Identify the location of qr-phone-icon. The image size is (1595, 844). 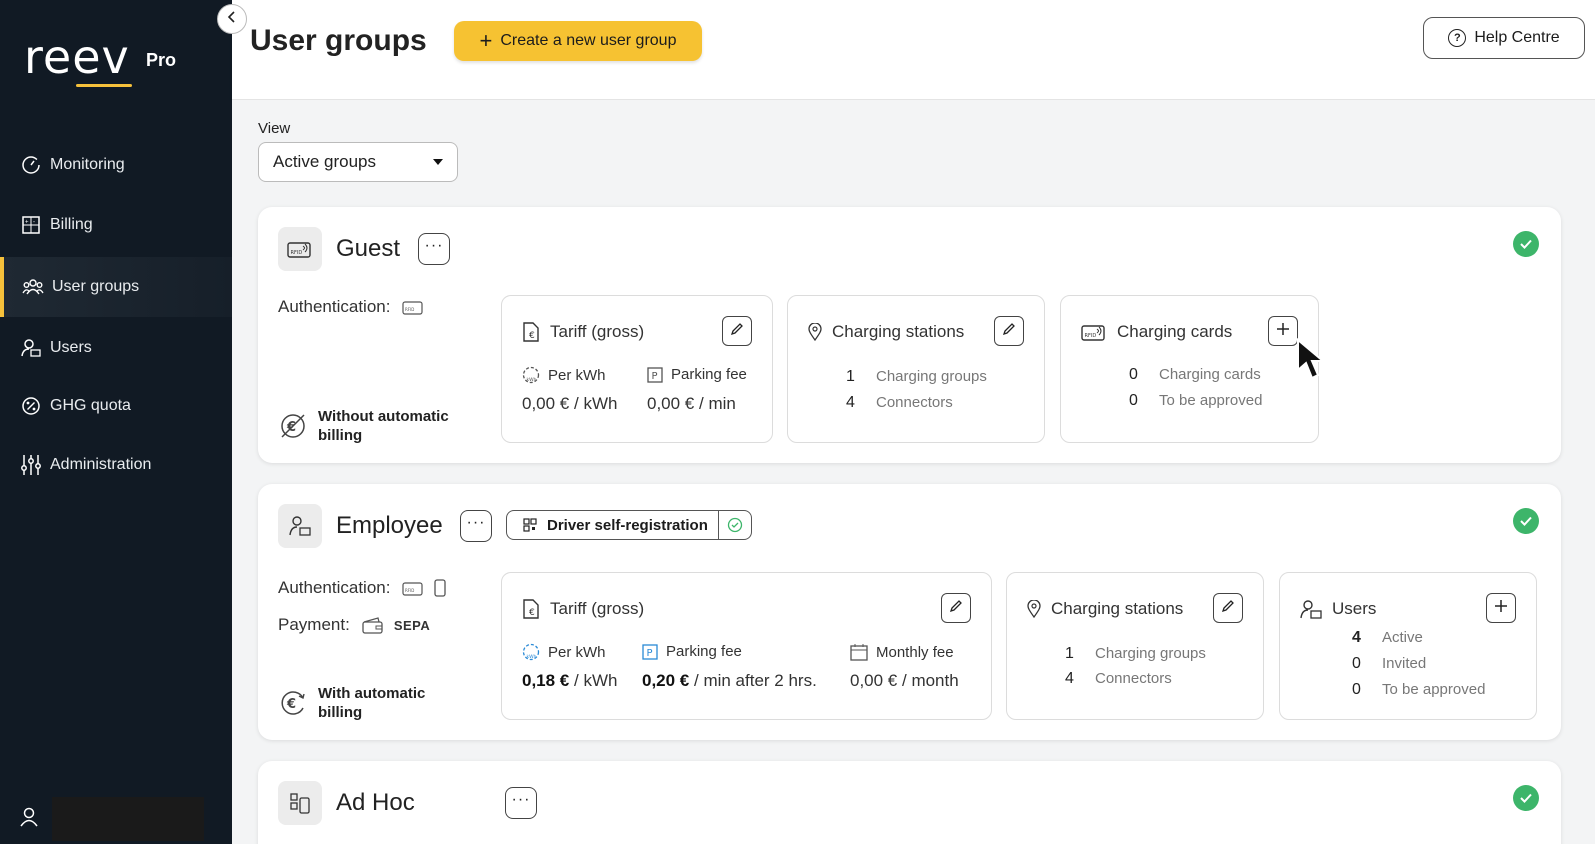
(300, 803).